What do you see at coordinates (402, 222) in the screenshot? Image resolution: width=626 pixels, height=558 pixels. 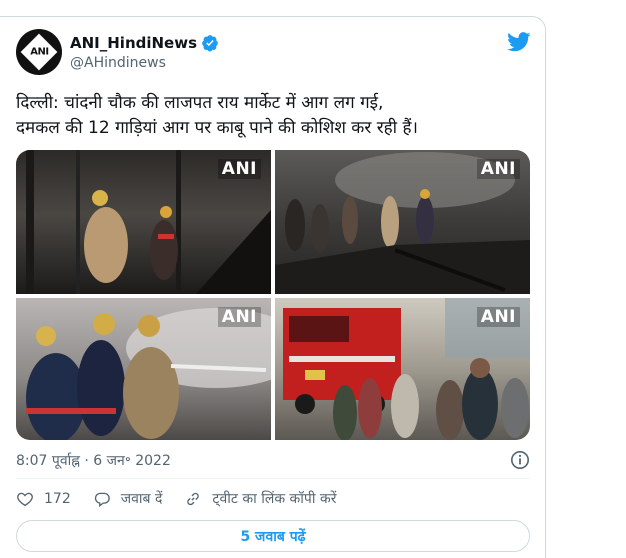 I see `photo-crowd-debris: ANI` at bounding box center [402, 222].